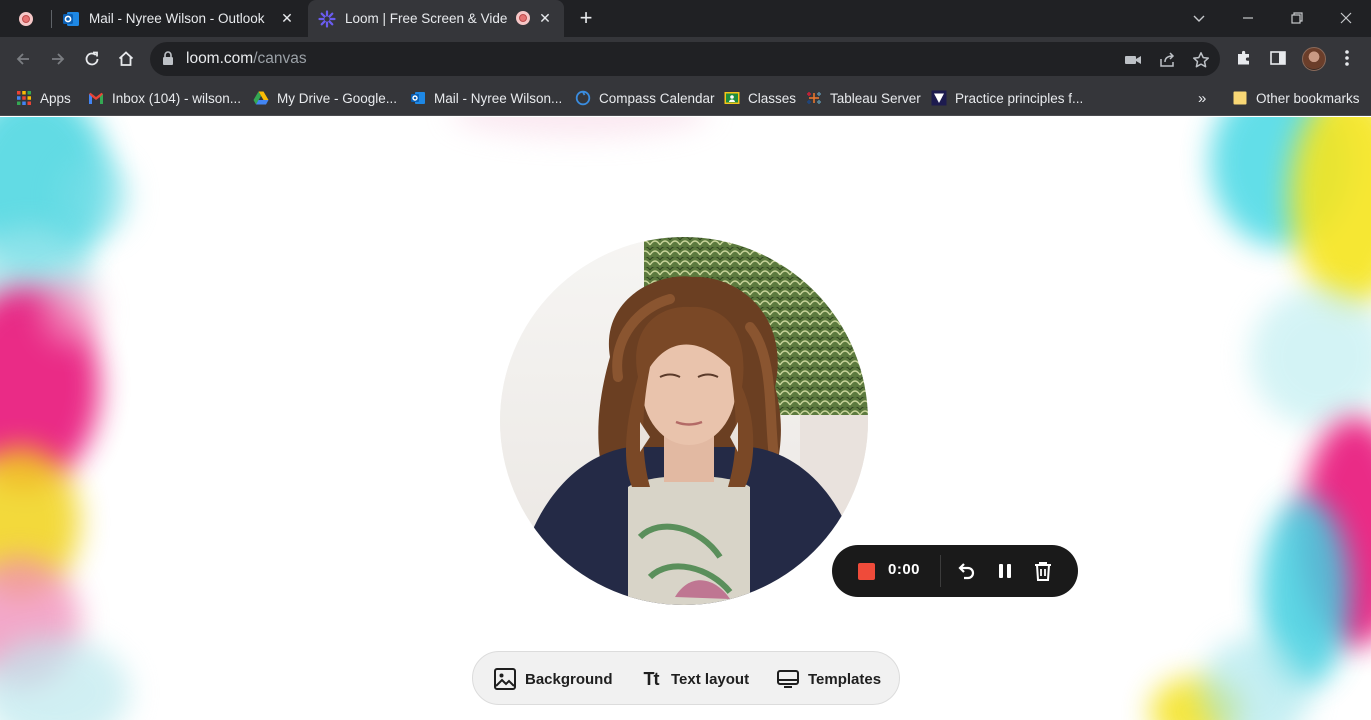 The height and width of the screenshot is (720, 1371). Describe the element at coordinates (939, 98) in the screenshot. I see `practice-principles-icon` at that location.